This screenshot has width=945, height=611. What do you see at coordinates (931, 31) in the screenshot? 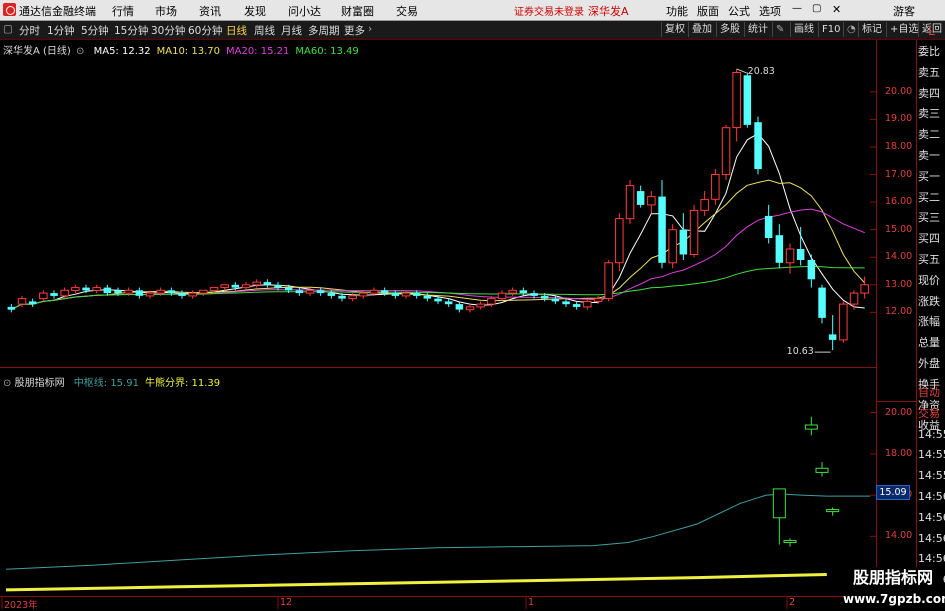
I see `corner-mark: L` at bounding box center [931, 31].